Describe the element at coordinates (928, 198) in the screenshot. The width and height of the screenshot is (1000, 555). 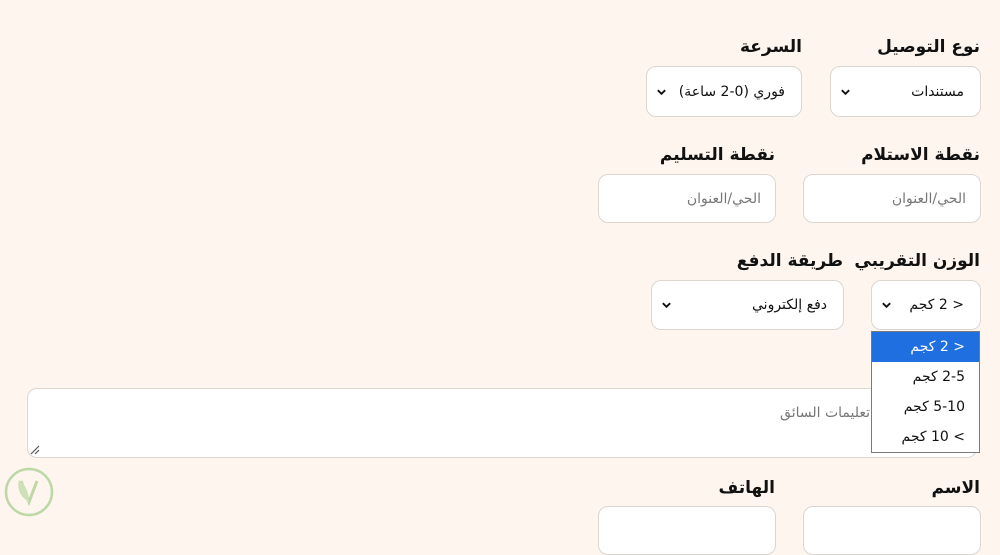
I see `pickup-placeholder: الحي/العنوان` at that location.